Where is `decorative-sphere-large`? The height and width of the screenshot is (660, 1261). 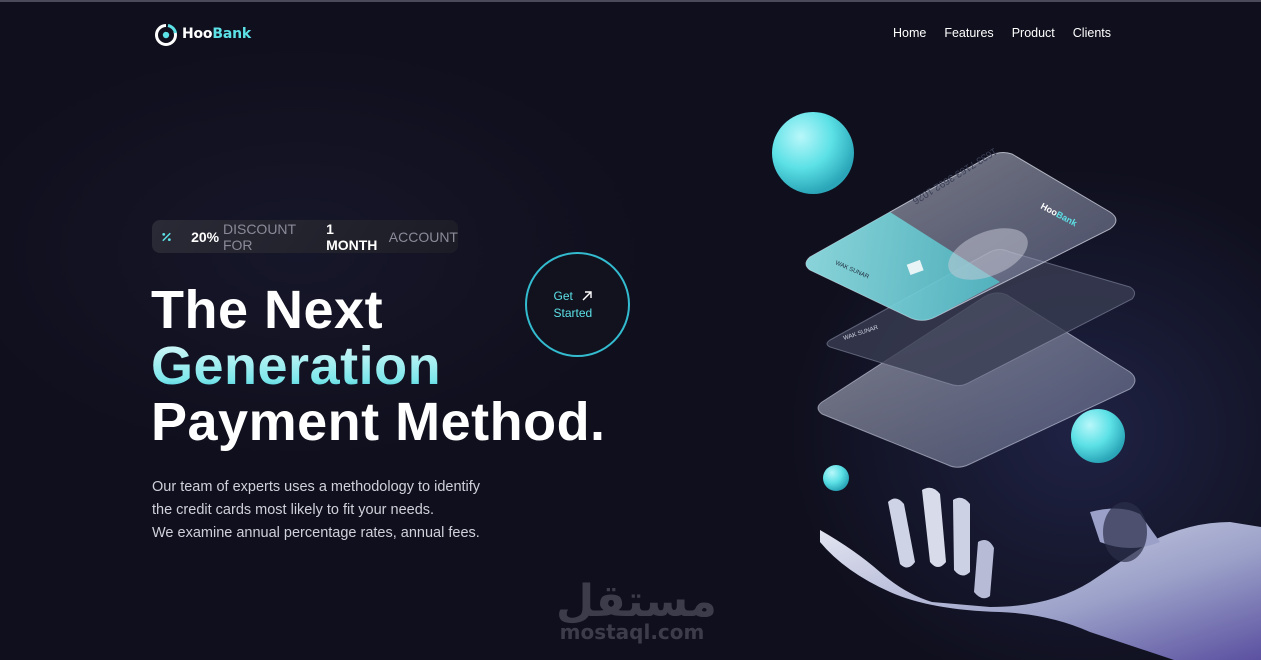
decorative-sphere-large is located at coordinates (813, 153).